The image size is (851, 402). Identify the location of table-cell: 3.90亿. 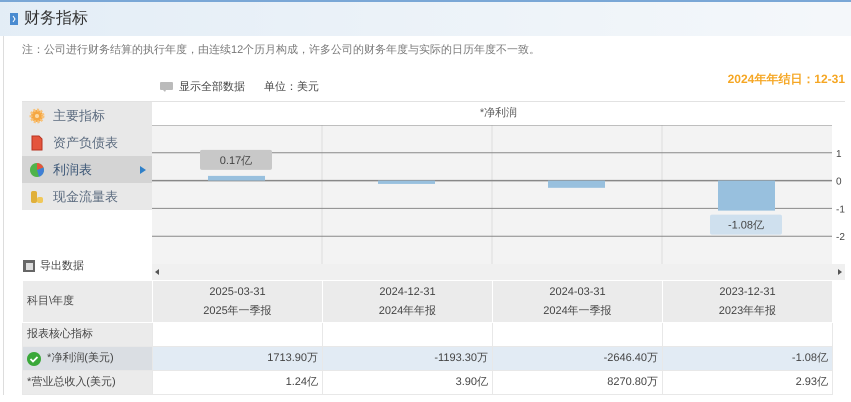
(407, 382).